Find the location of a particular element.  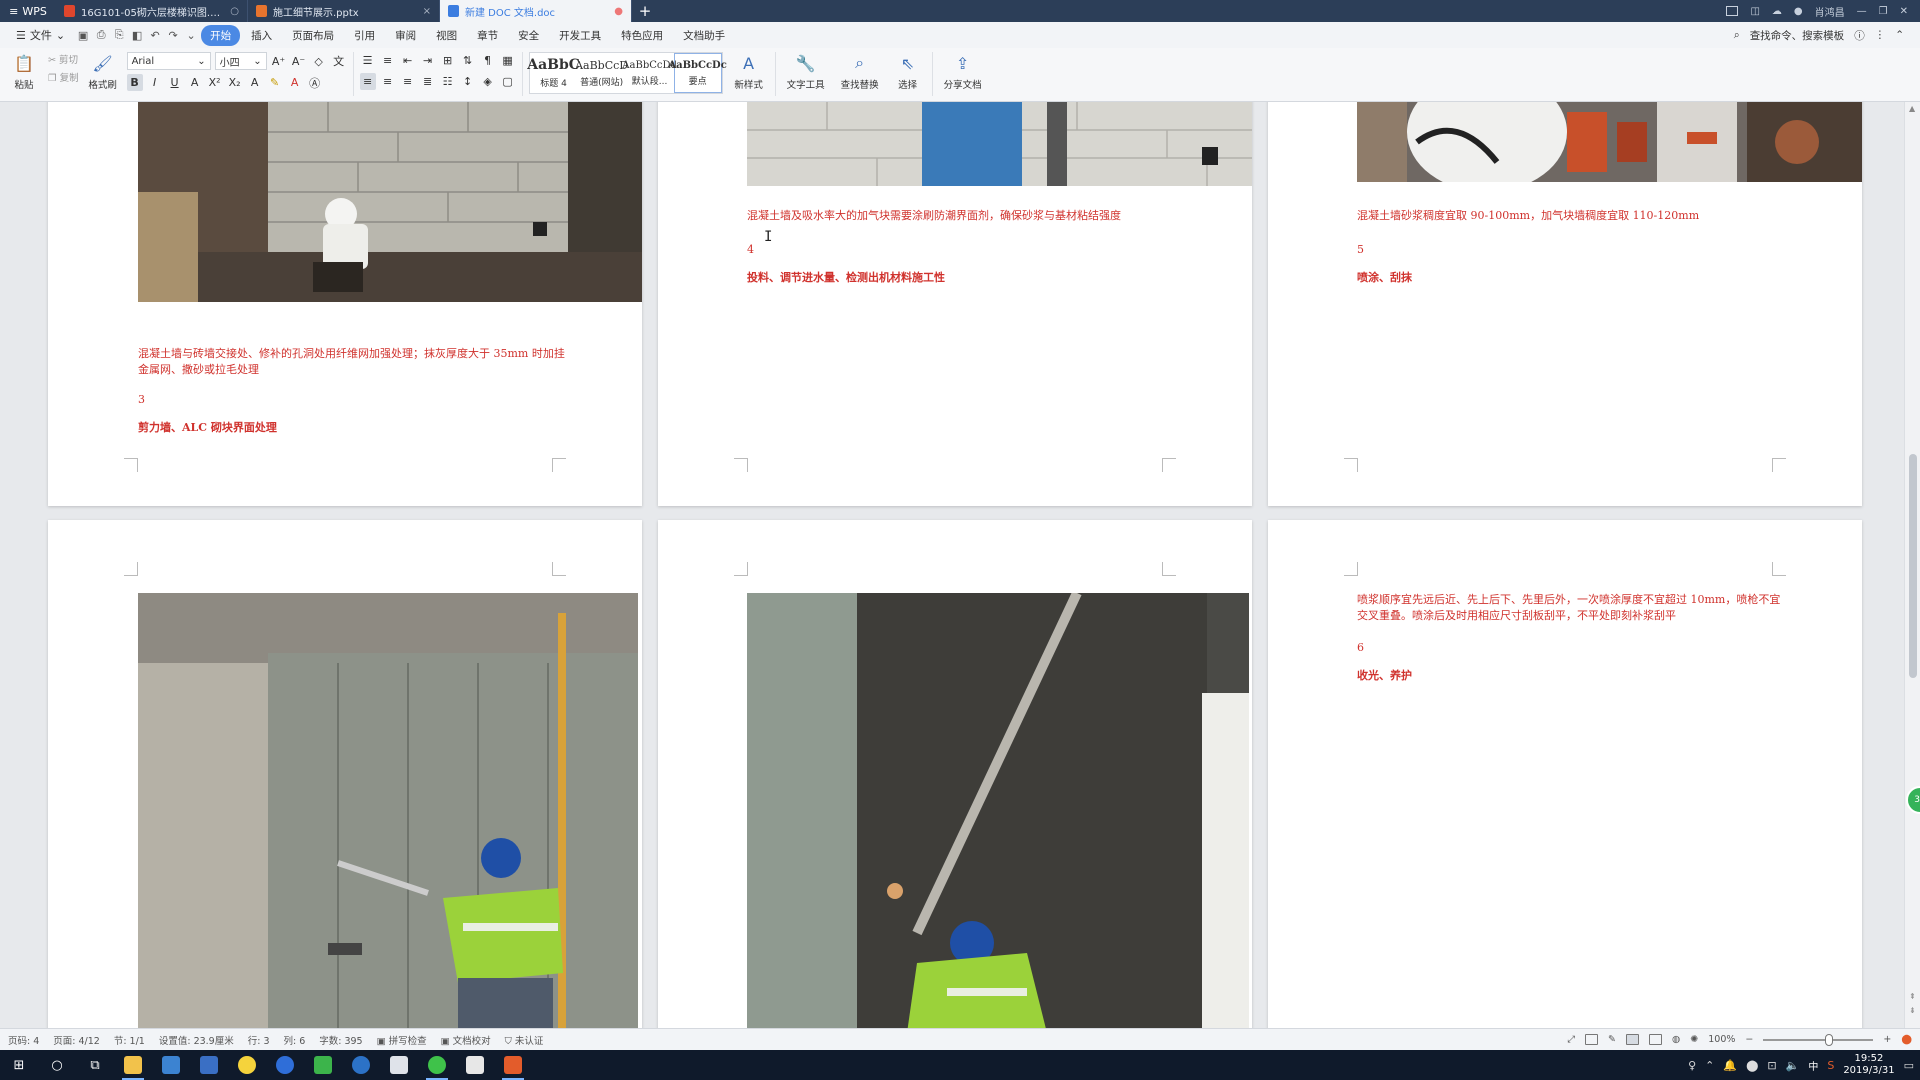

step-number: 3 is located at coordinates (141, 400).